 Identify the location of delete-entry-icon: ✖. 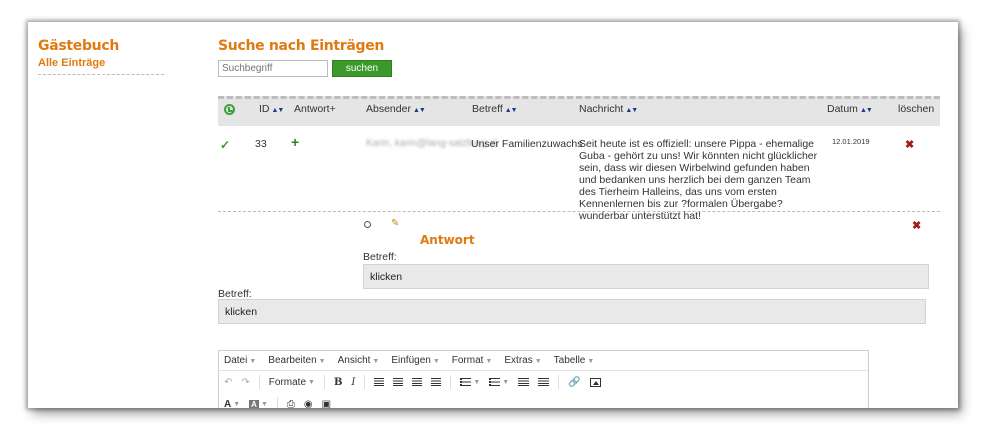
(909, 144).